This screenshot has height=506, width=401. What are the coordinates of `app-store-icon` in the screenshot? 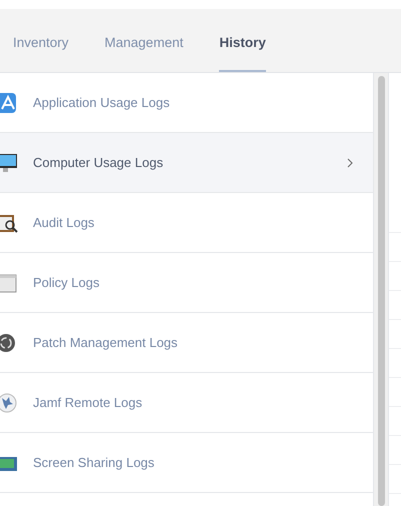 It's located at (9, 102).